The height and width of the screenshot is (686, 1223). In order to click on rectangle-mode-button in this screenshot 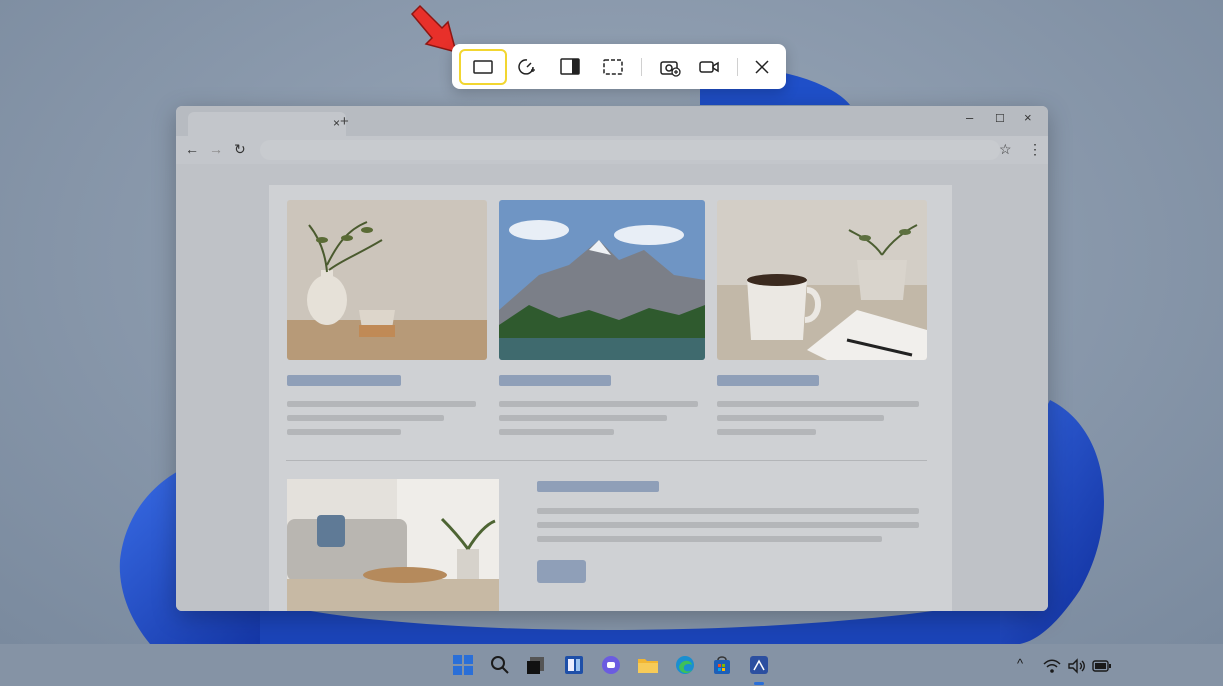, I will do `click(483, 67)`.